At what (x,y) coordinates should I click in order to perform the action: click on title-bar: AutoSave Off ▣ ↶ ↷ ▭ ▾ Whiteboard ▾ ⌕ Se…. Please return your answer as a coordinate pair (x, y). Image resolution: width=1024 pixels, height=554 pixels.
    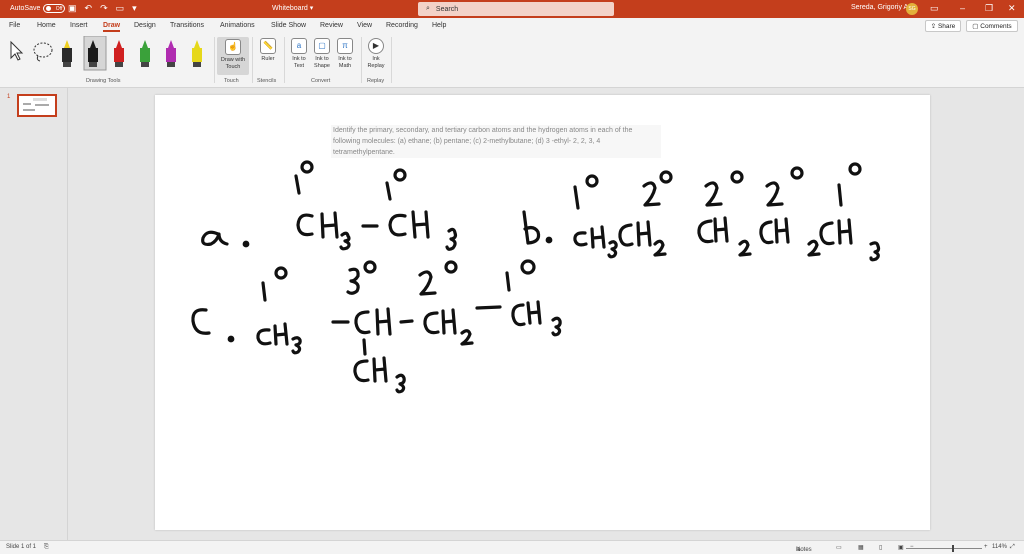
    Looking at the image, I should click on (512, 9).